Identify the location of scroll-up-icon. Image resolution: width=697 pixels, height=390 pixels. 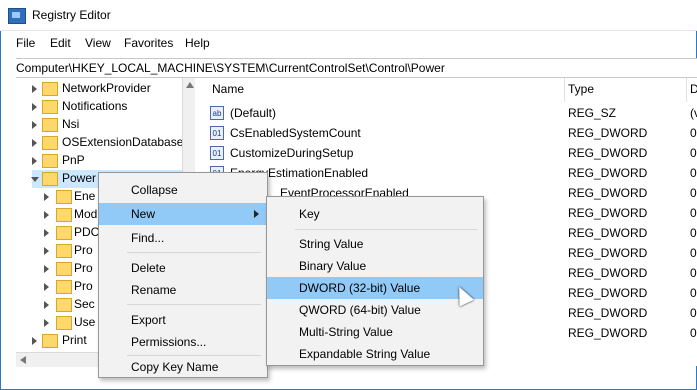
(190, 85).